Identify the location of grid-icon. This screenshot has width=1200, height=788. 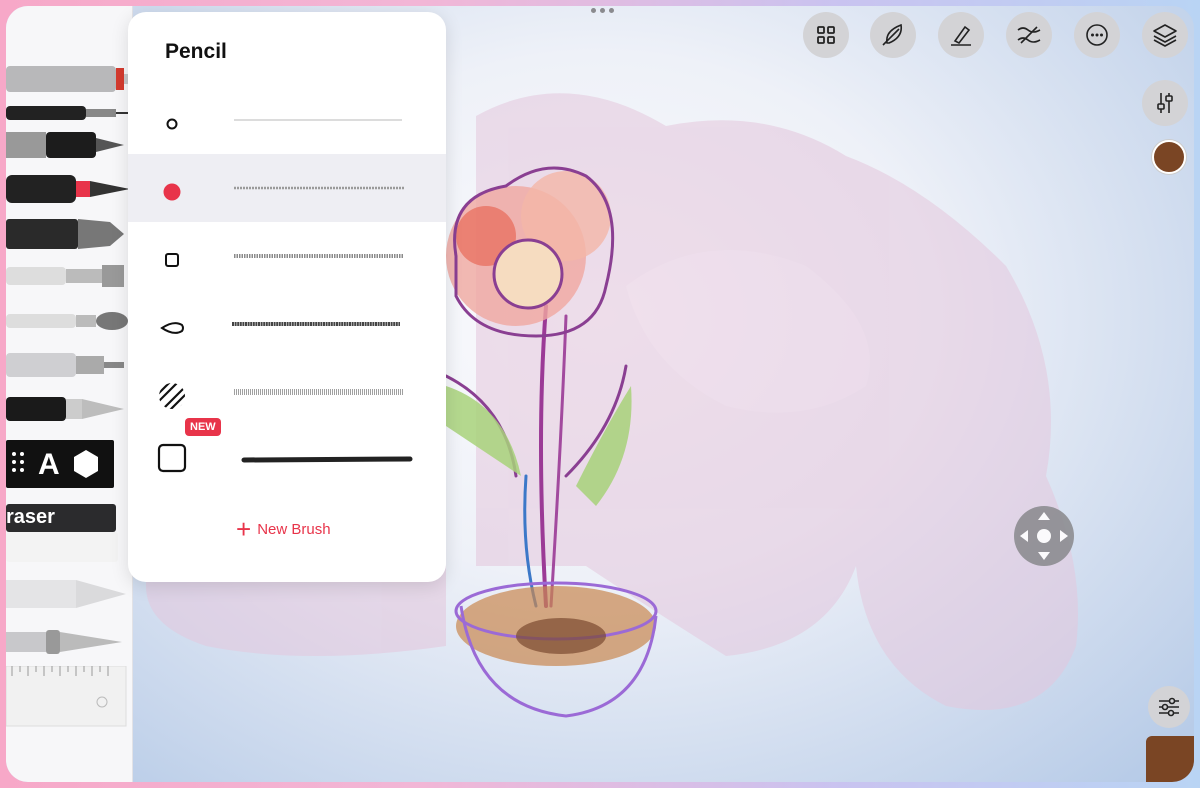
(826, 35).